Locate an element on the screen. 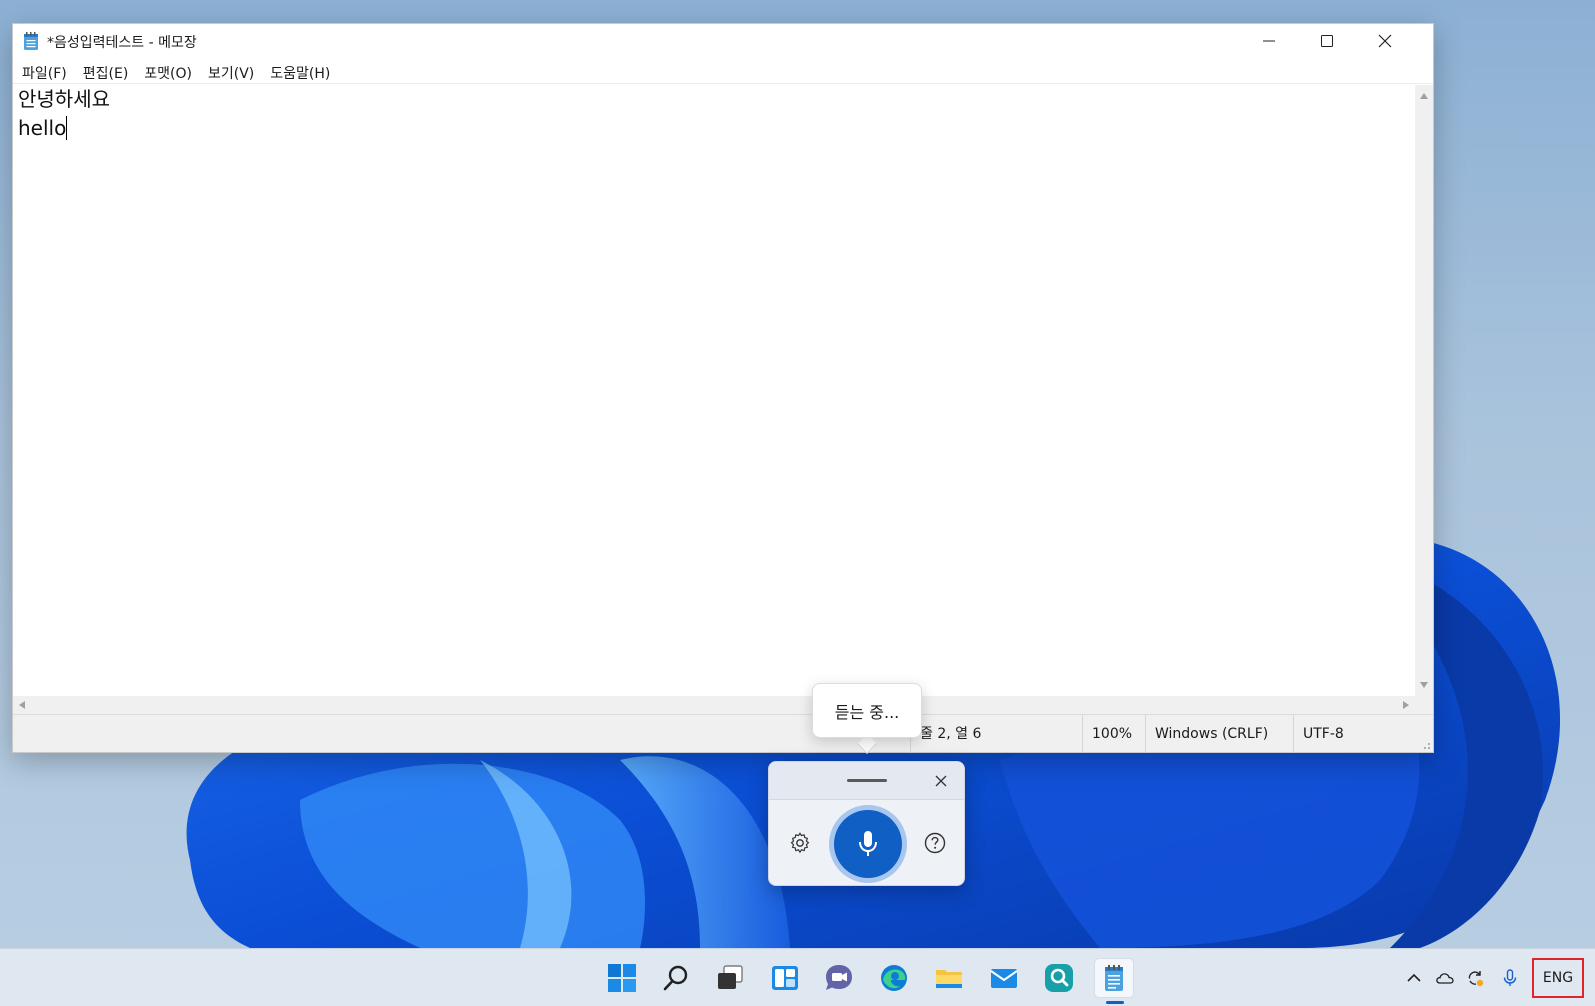 The image size is (1595, 1006). taskbar: ENG is located at coordinates (797, 977).